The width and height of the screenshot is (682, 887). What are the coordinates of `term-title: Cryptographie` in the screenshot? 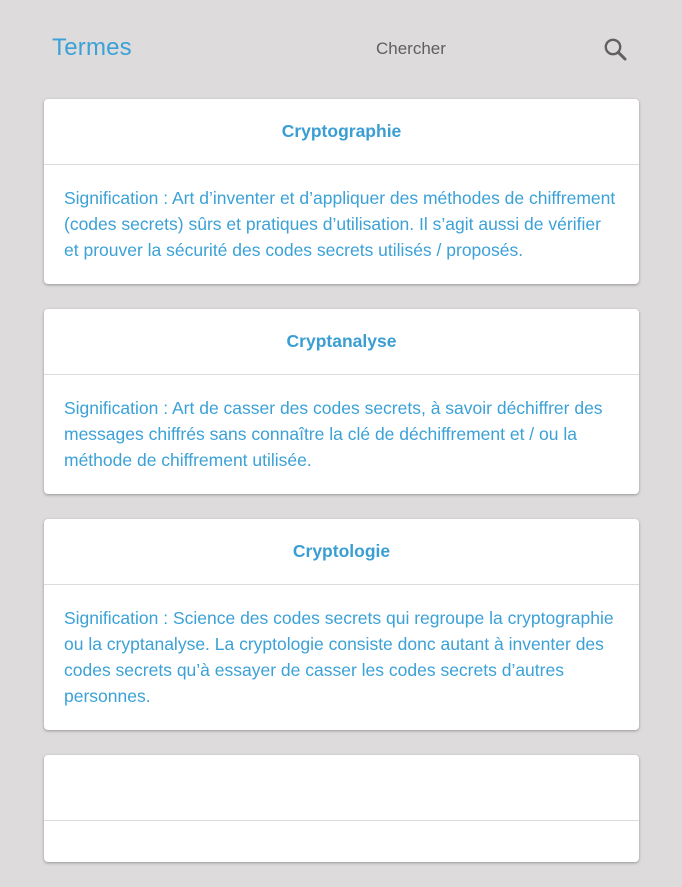 It's located at (341, 131).